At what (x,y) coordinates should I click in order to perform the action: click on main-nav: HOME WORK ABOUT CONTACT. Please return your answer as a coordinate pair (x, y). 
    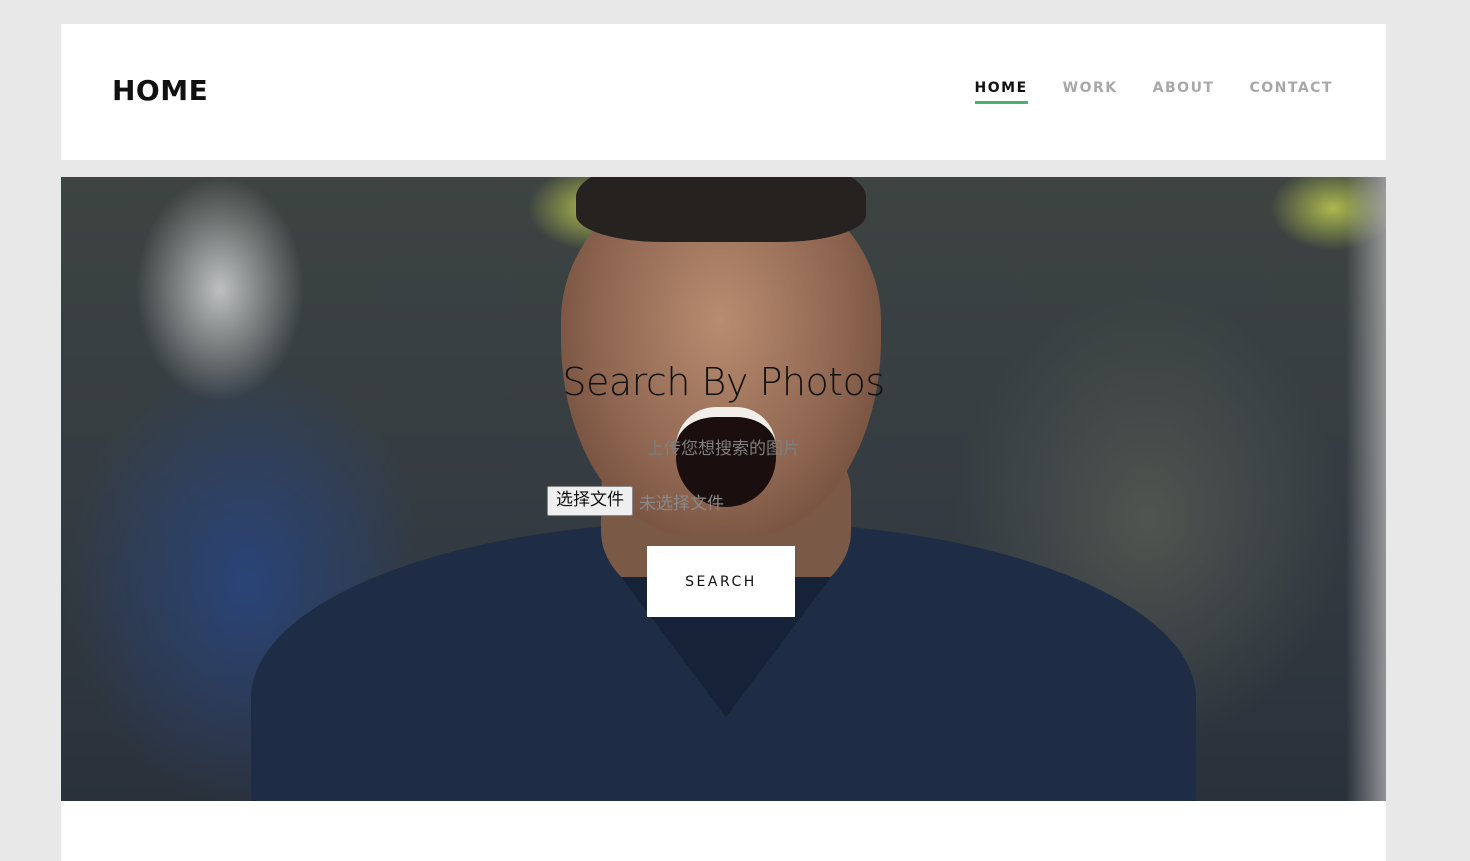
    Looking at the image, I should click on (1153, 92).